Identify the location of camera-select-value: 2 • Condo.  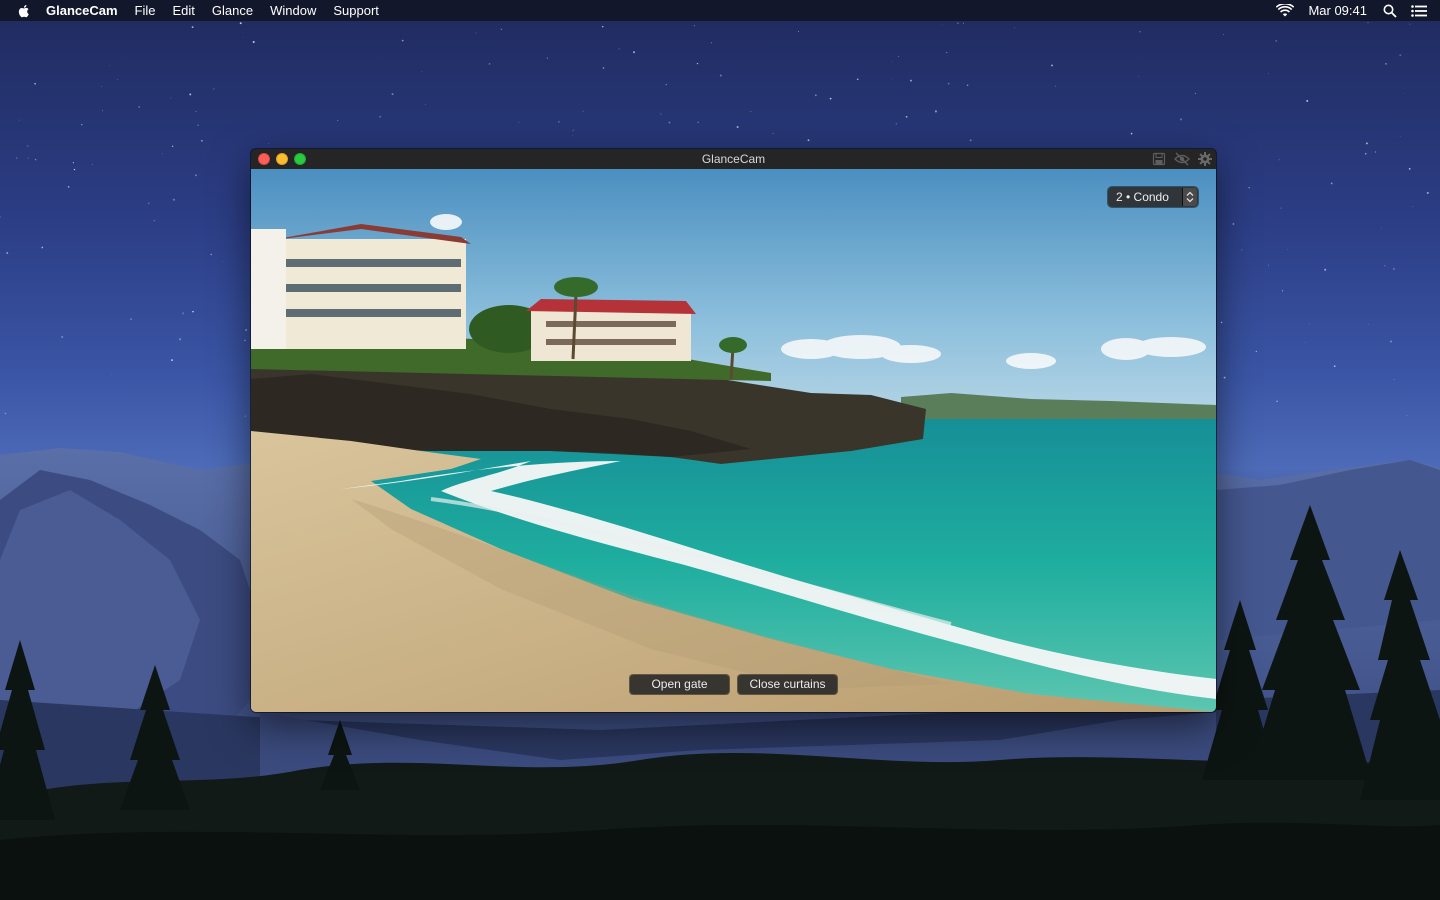
(1142, 197).